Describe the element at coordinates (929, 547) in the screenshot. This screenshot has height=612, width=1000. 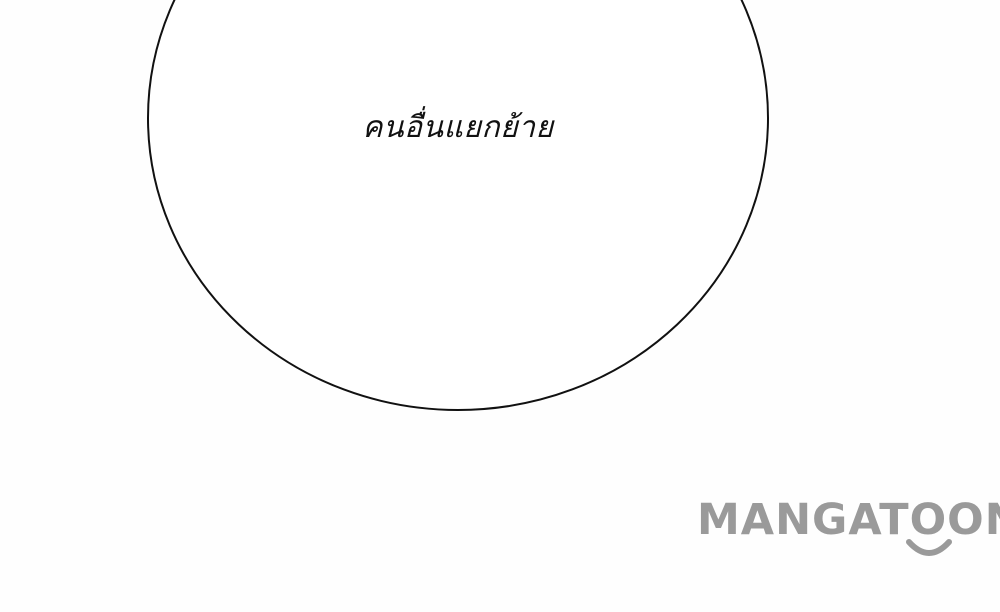
I see `smile-icon` at that location.